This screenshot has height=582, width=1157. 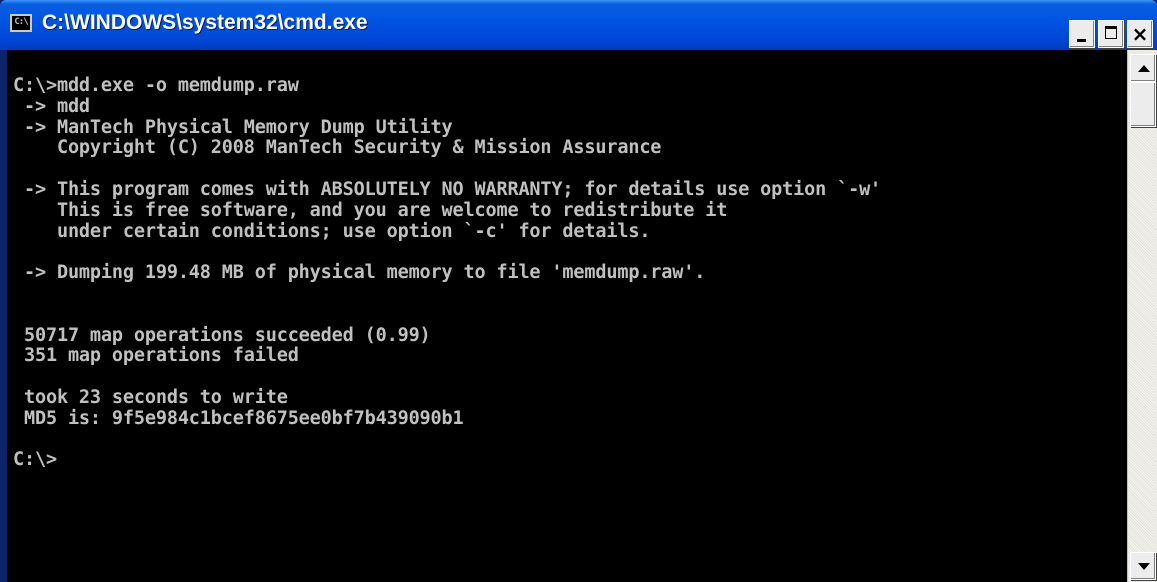 I want to click on window-controls: ×, so click(x=1111, y=35).